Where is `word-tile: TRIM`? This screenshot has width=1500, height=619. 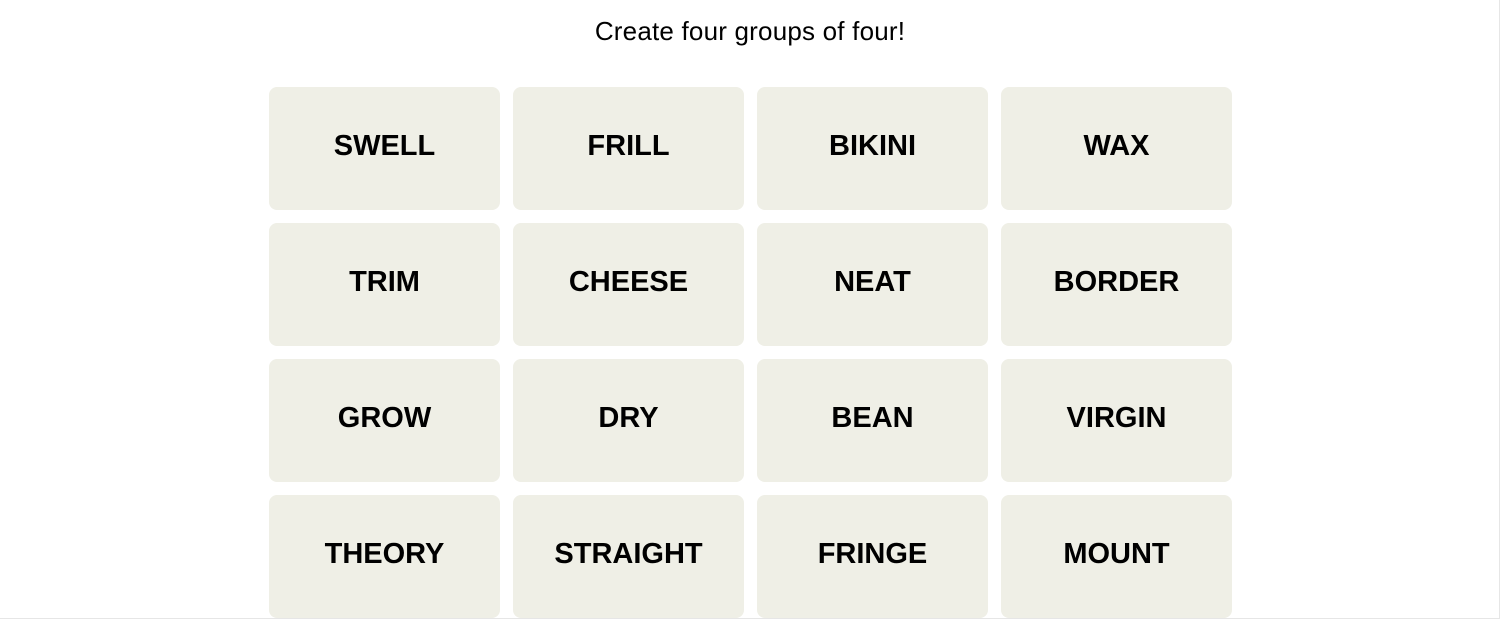 word-tile: TRIM is located at coordinates (384, 284).